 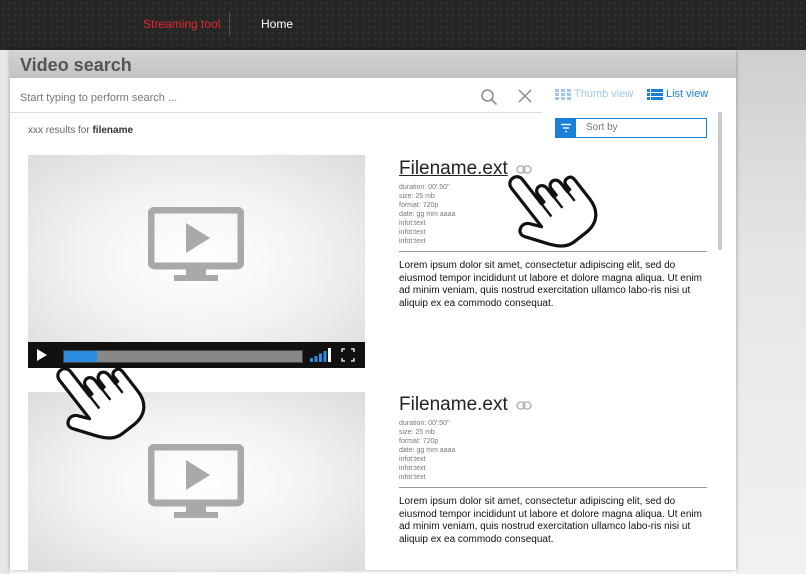 I want to click on list-view-button: List view, so click(x=677, y=94).